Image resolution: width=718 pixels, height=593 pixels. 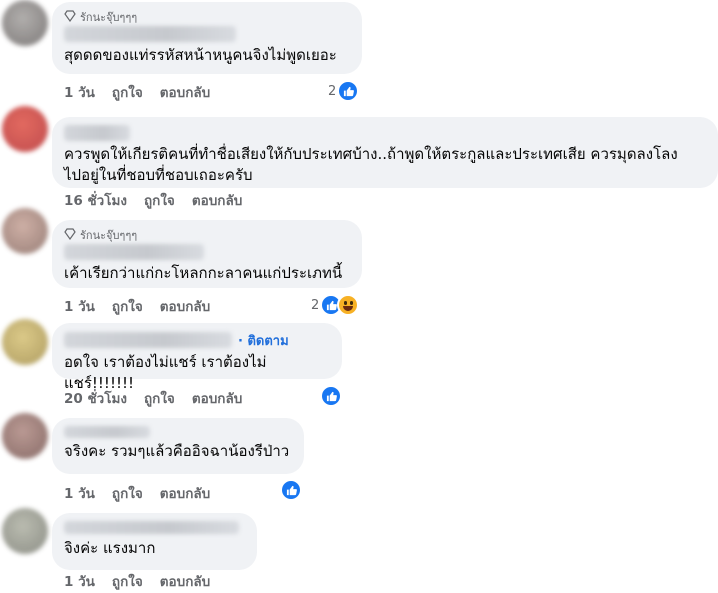 I want to click on timestamp: 16 ชั่วโมง, so click(x=95, y=200).